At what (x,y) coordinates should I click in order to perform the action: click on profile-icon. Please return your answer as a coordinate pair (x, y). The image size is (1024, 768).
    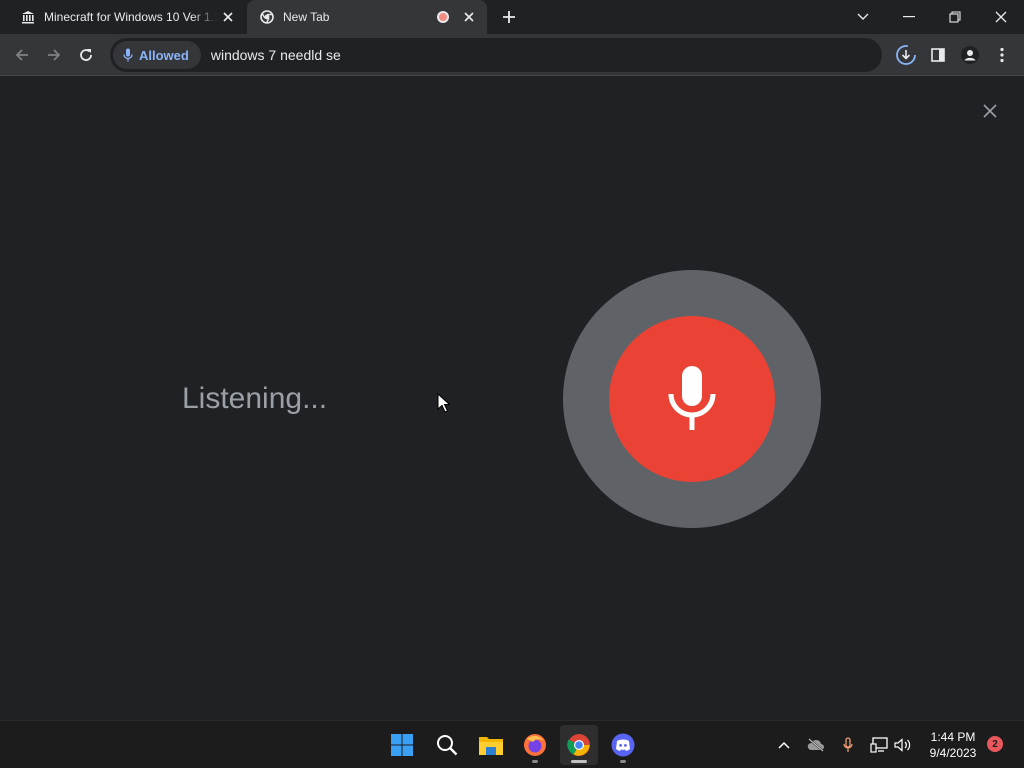
    Looking at the image, I should click on (970, 55).